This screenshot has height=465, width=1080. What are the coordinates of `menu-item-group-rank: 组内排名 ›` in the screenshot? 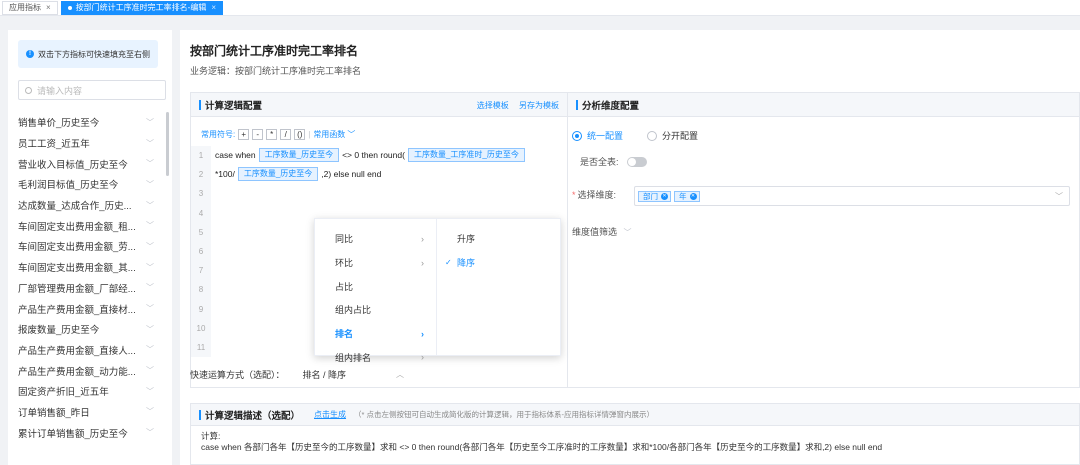 It's located at (375, 357).